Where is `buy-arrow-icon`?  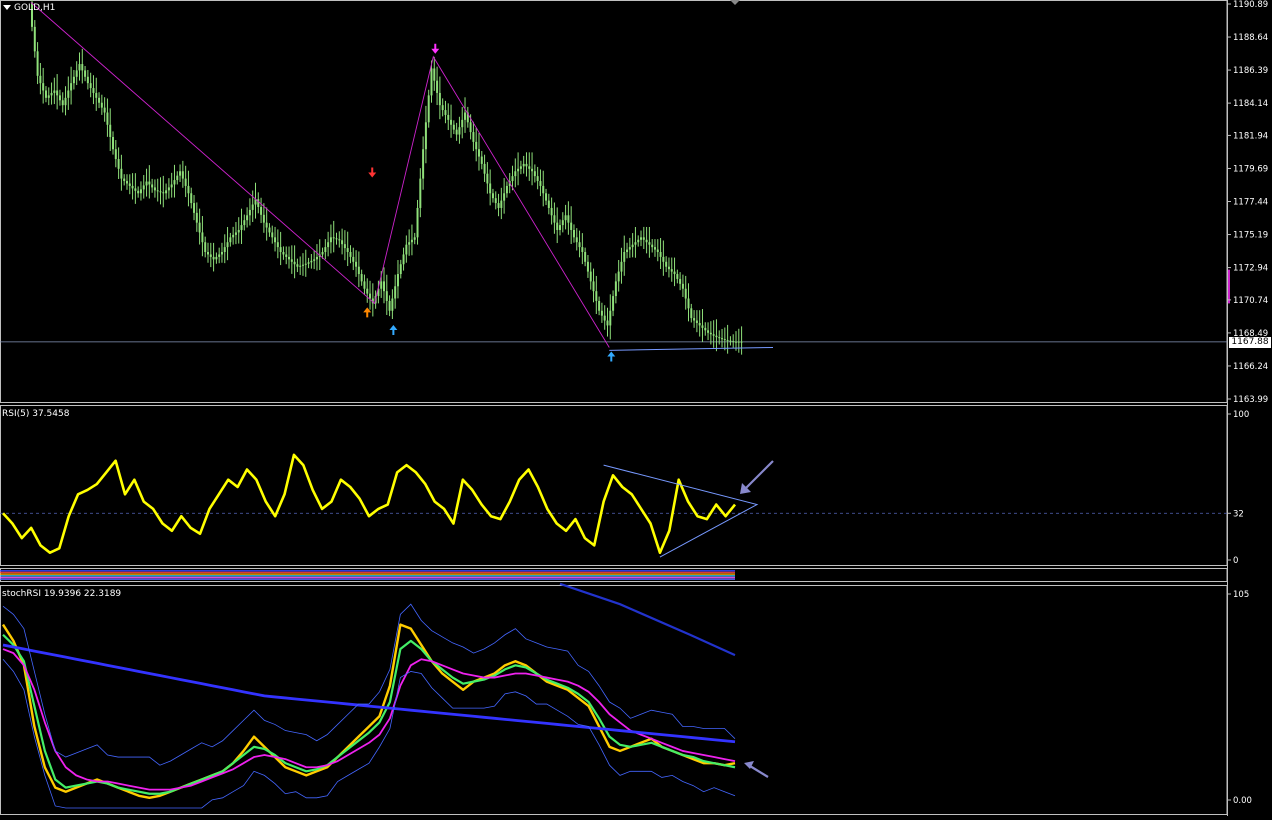
buy-arrow-icon is located at coordinates (611, 356).